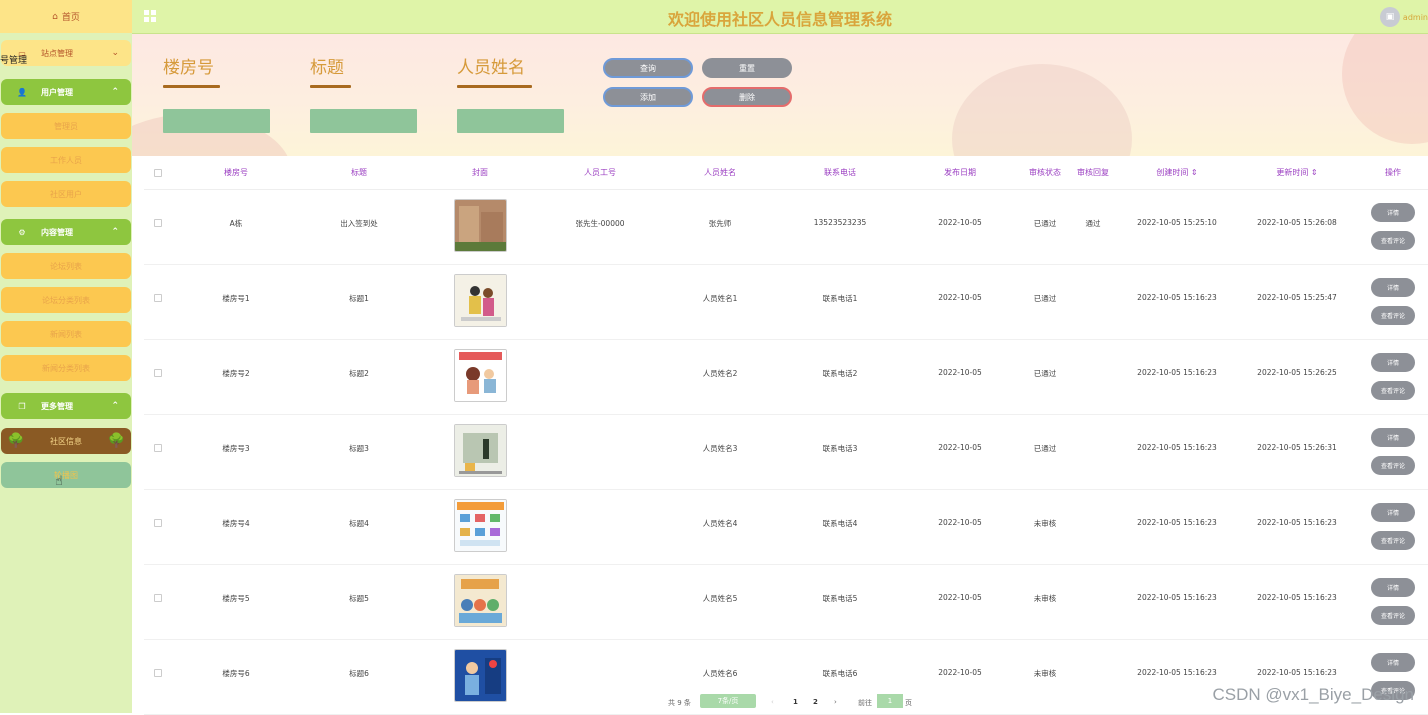 The width and height of the screenshot is (1428, 715). Describe the element at coordinates (835, 702) in the screenshot. I see `next-page-button: ›` at that location.